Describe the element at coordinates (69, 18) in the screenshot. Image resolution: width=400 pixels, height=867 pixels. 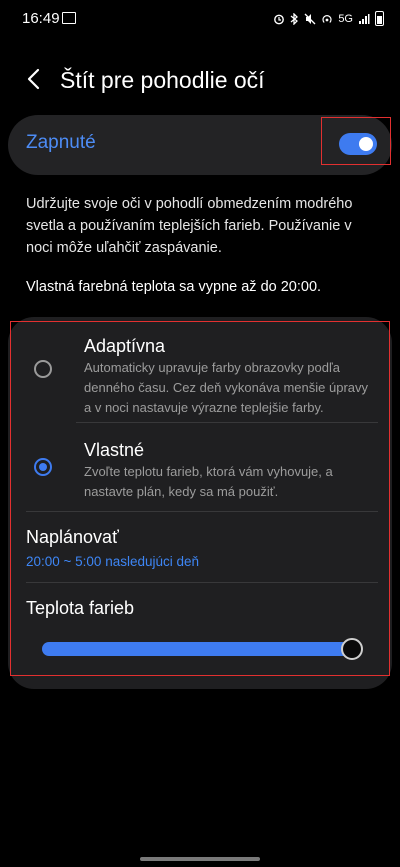
I see `gallery-icon` at that location.